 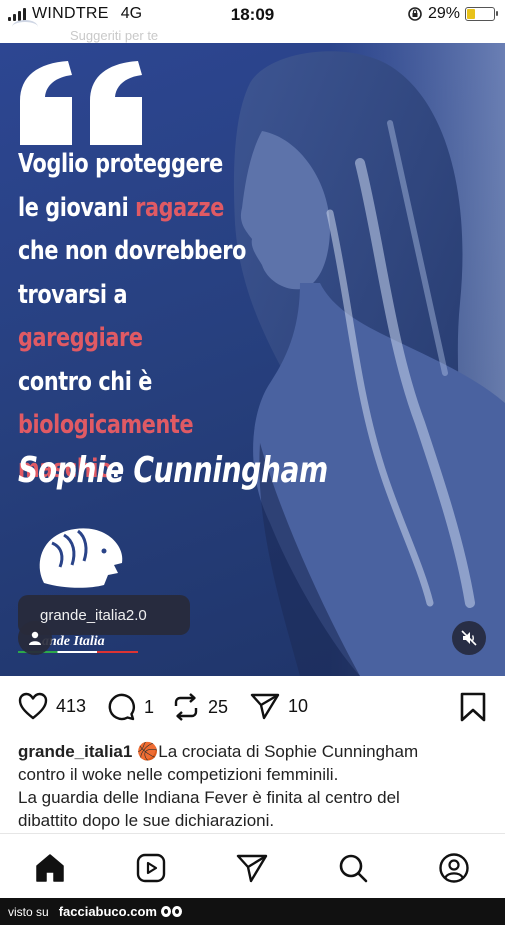 What do you see at coordinates (107, 911) in the screenshot?
I see `watermark-brand-text: facciabuco.com` at bounding box center [107, 911].